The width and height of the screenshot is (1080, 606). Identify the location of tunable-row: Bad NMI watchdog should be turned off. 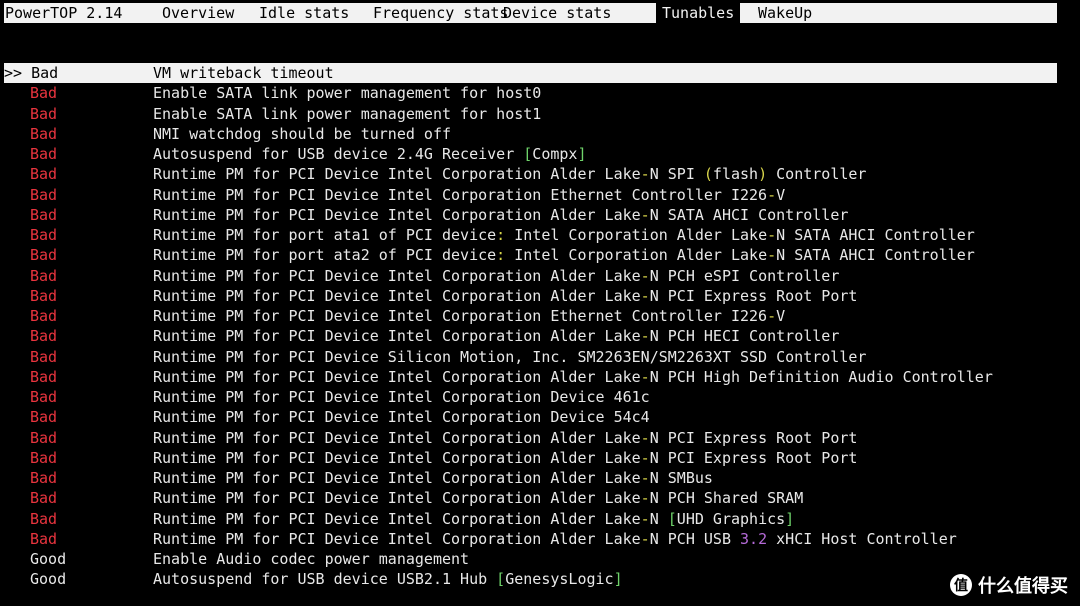
(540, 134).